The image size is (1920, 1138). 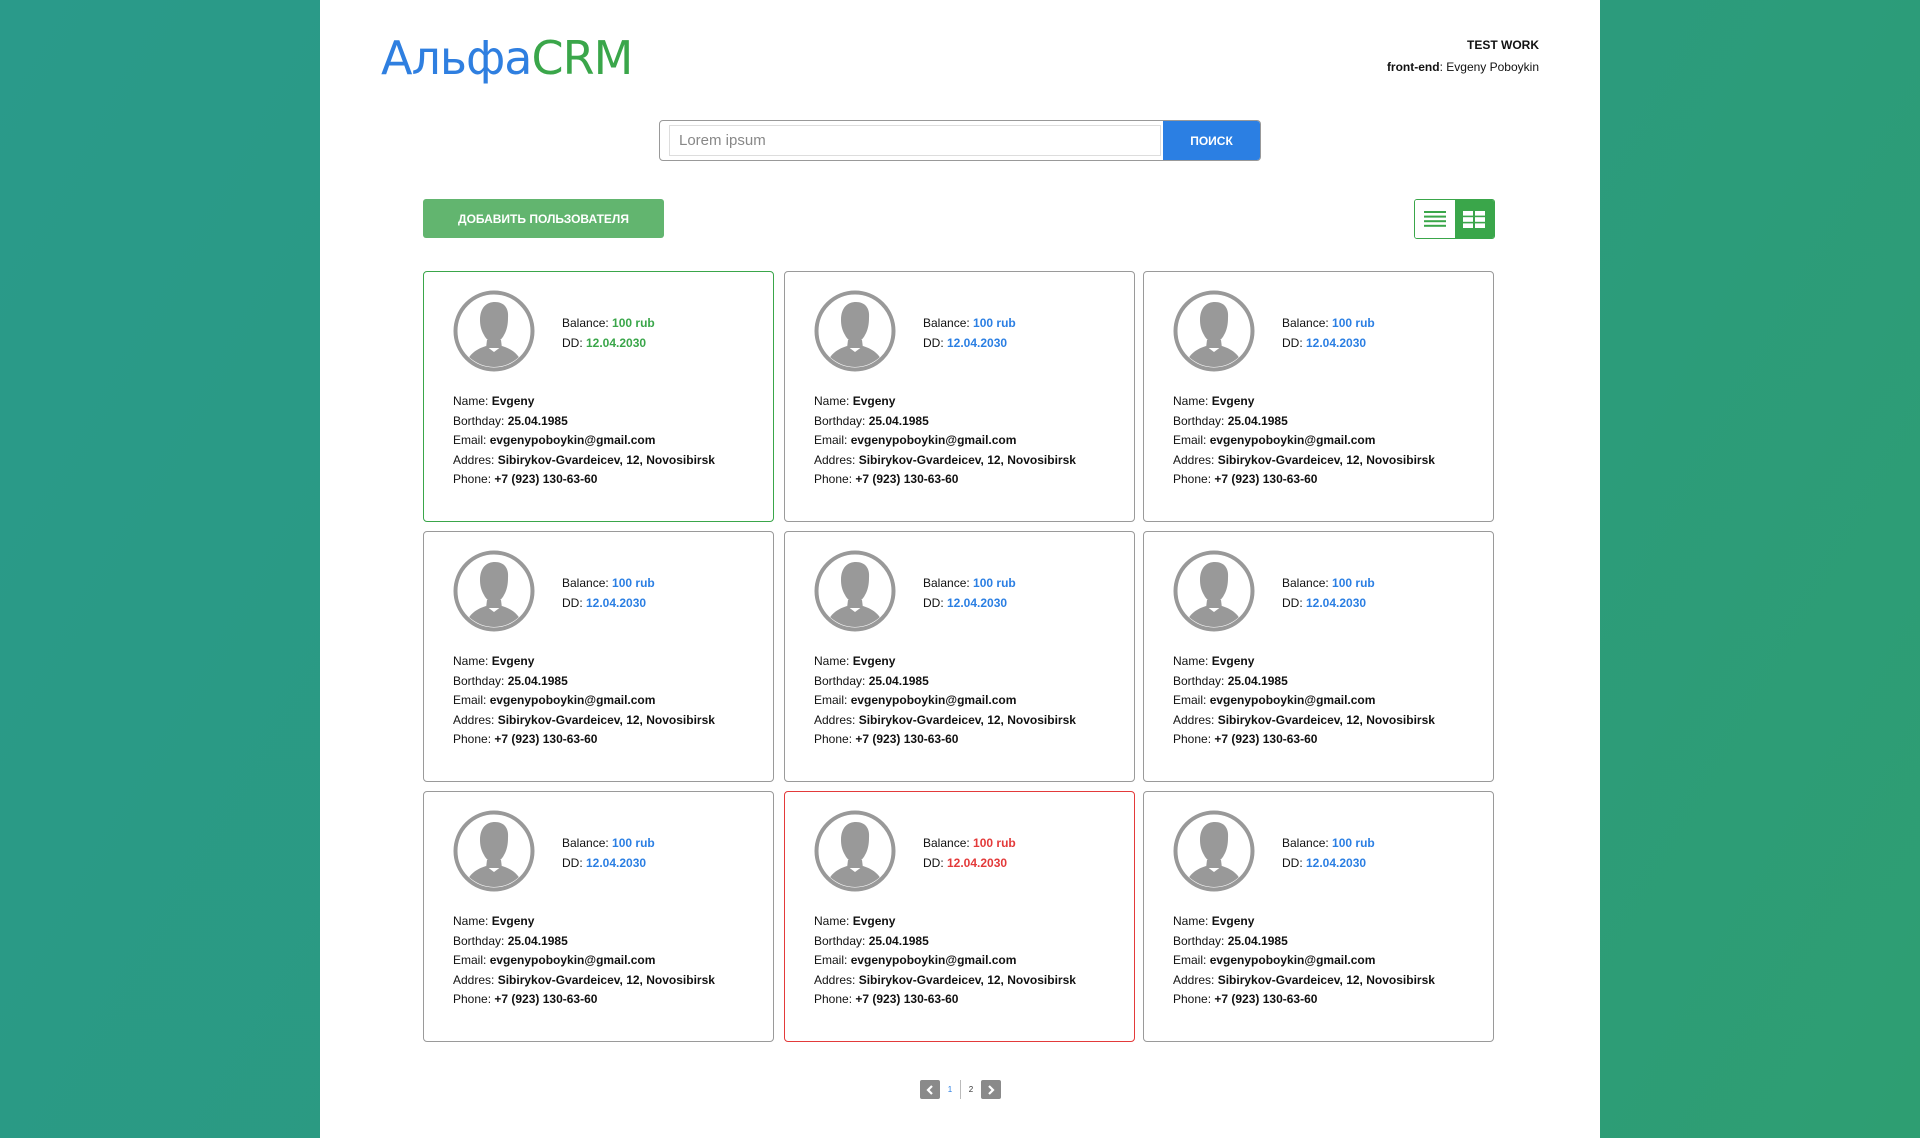 I want to click on grid-icon, so click(x=1474, y=219).